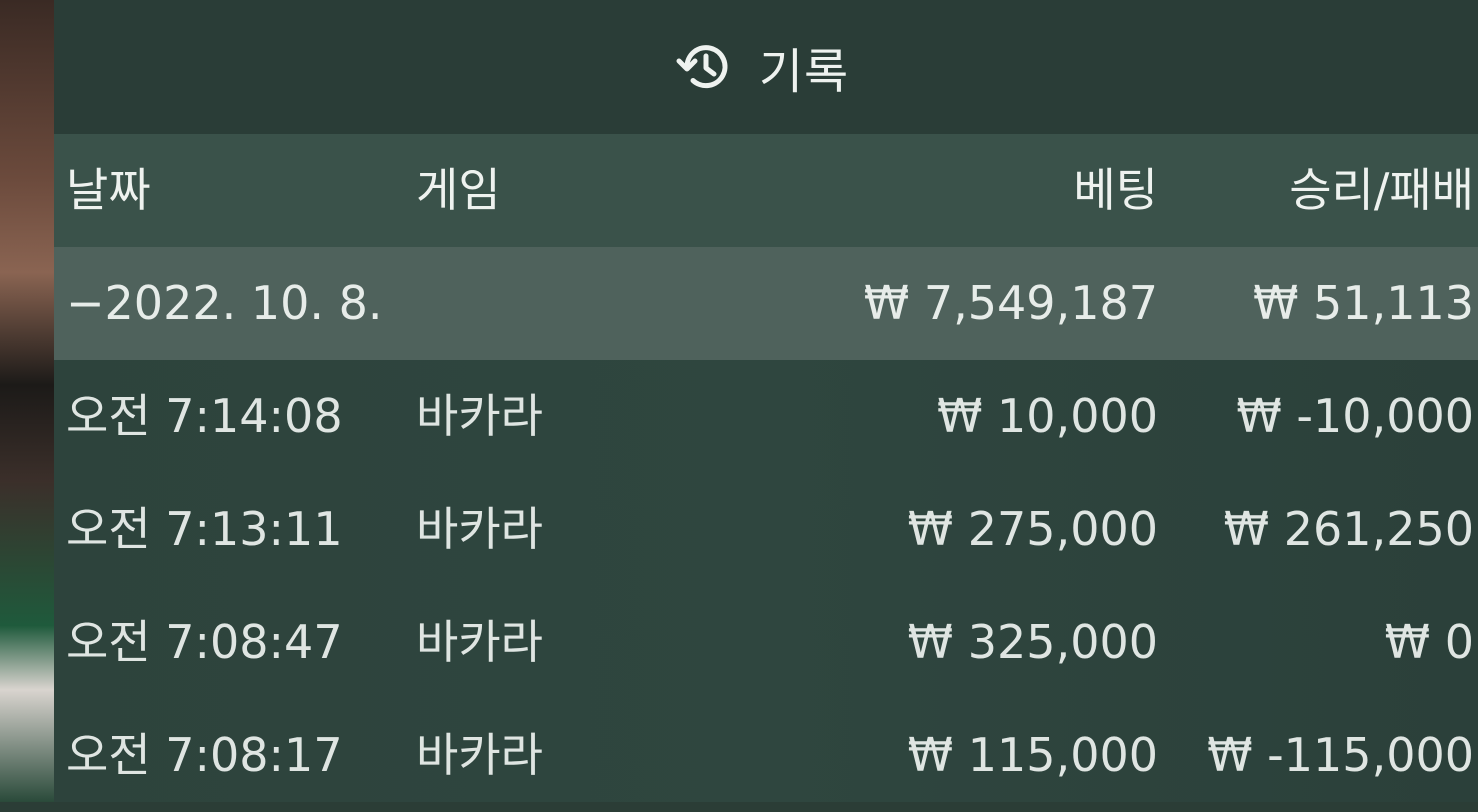 The width and height of the screenshot is (1478, 812). What do you see at coordinates (766, 529) in the screenshot?
I see `table-row: 오전 7:13:11 바카라 ₩ 275,000 ₩ 261,250` at bounding box center [766, 529].